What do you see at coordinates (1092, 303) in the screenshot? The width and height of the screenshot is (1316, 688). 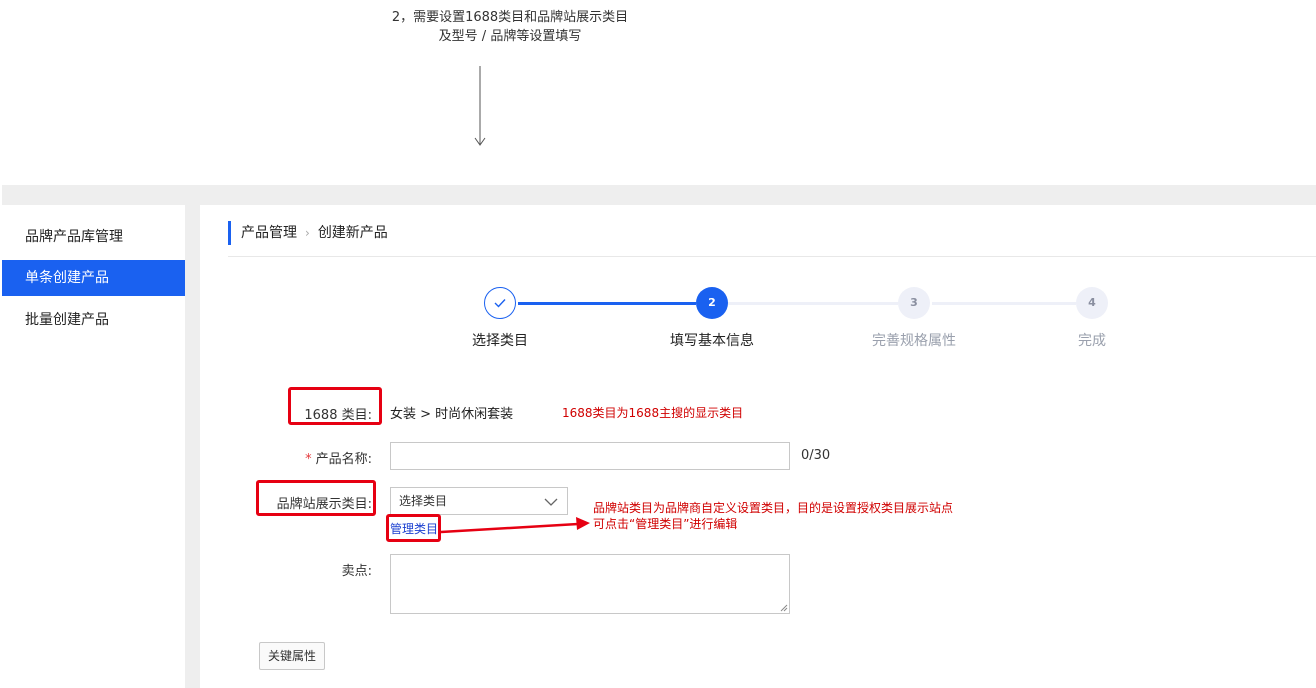 I see `step-circle-4: 4` at bounding box center [1092, 303].